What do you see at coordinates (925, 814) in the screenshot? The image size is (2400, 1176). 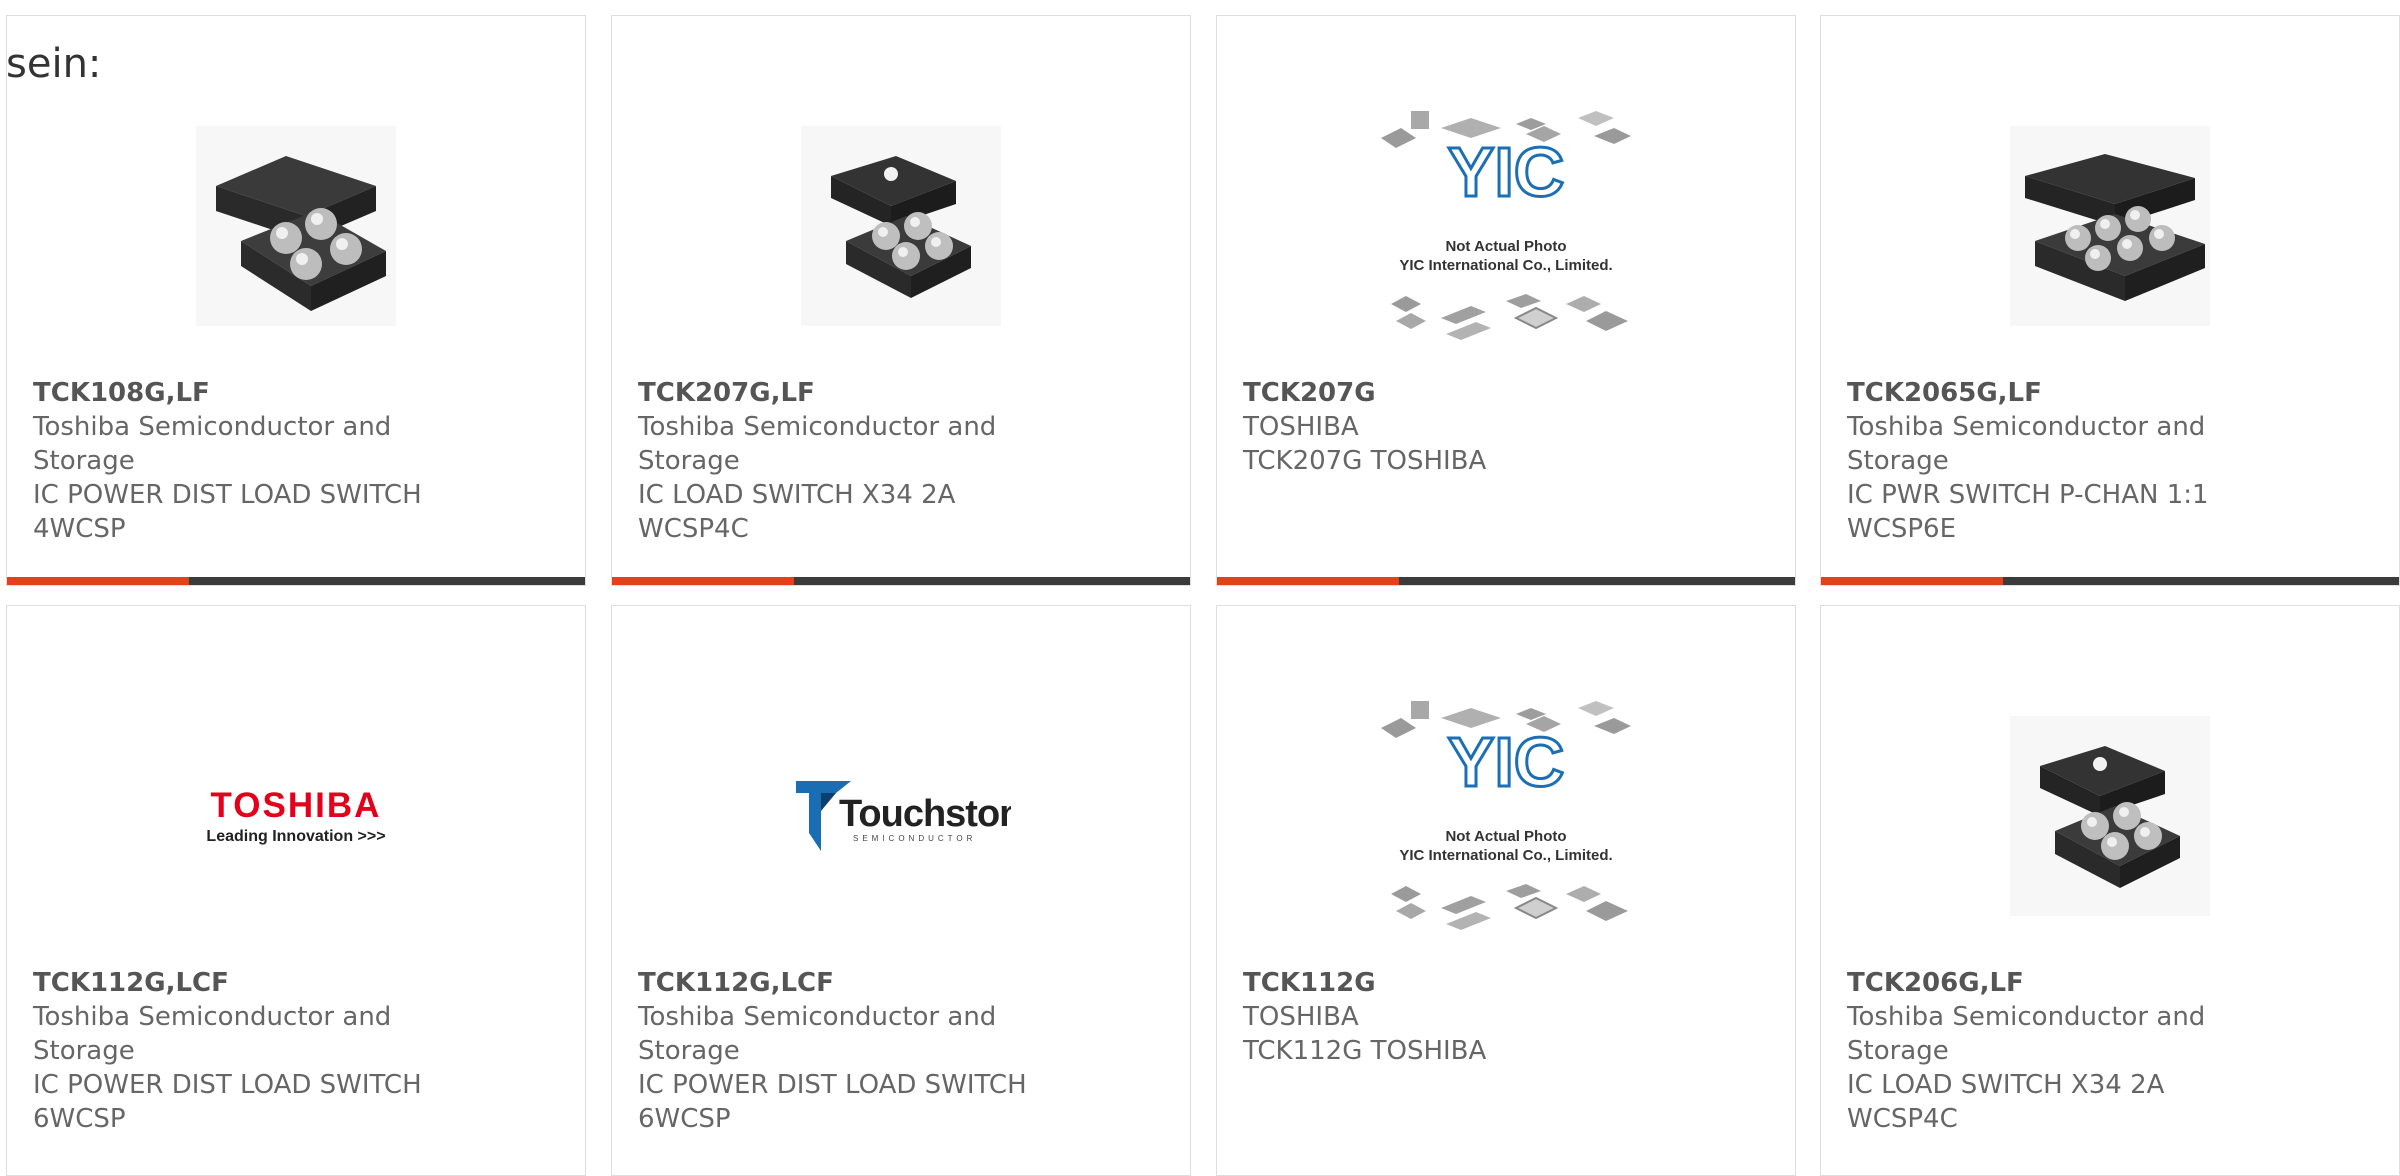 I see `svg-text: Touchstone` at bounding box center [925, 814].